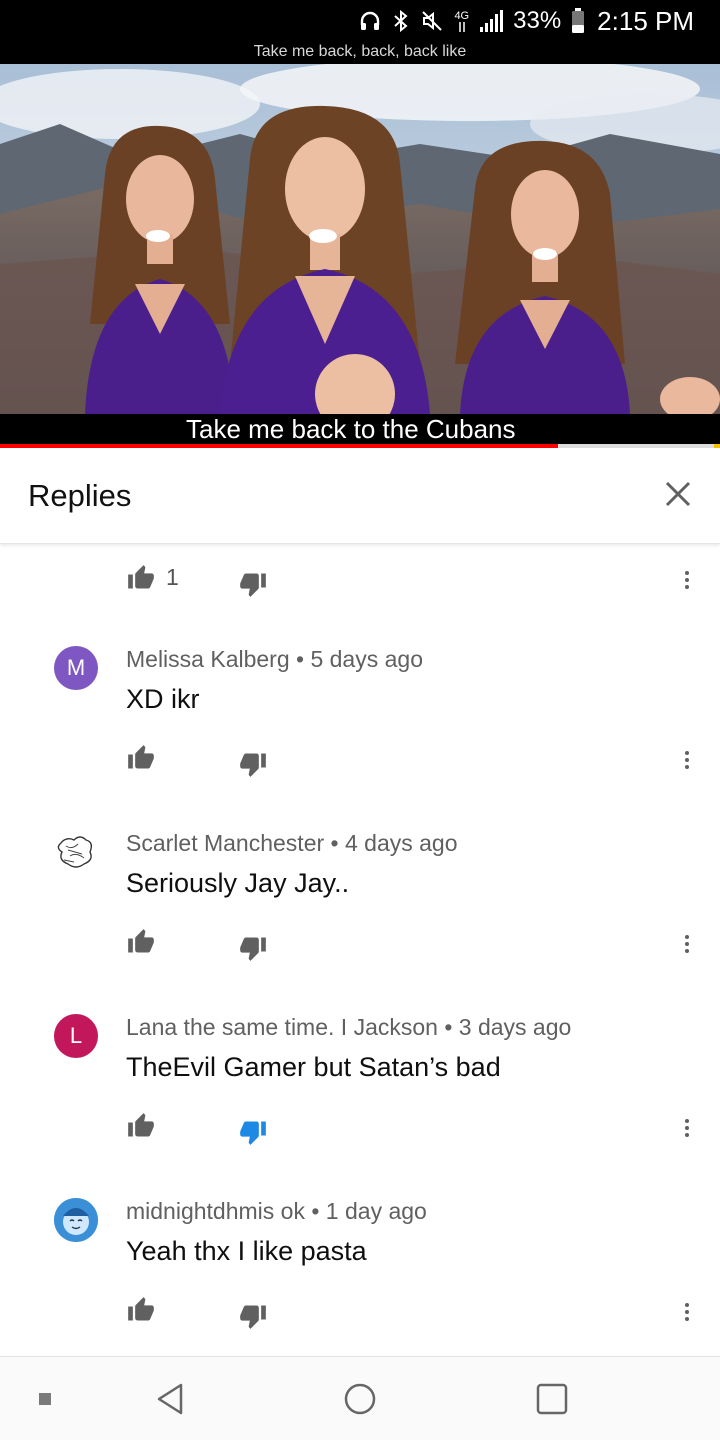  Describe the element at coordinates (360, 578) in the screenshot. I see `comment-actions: 1` at that location.